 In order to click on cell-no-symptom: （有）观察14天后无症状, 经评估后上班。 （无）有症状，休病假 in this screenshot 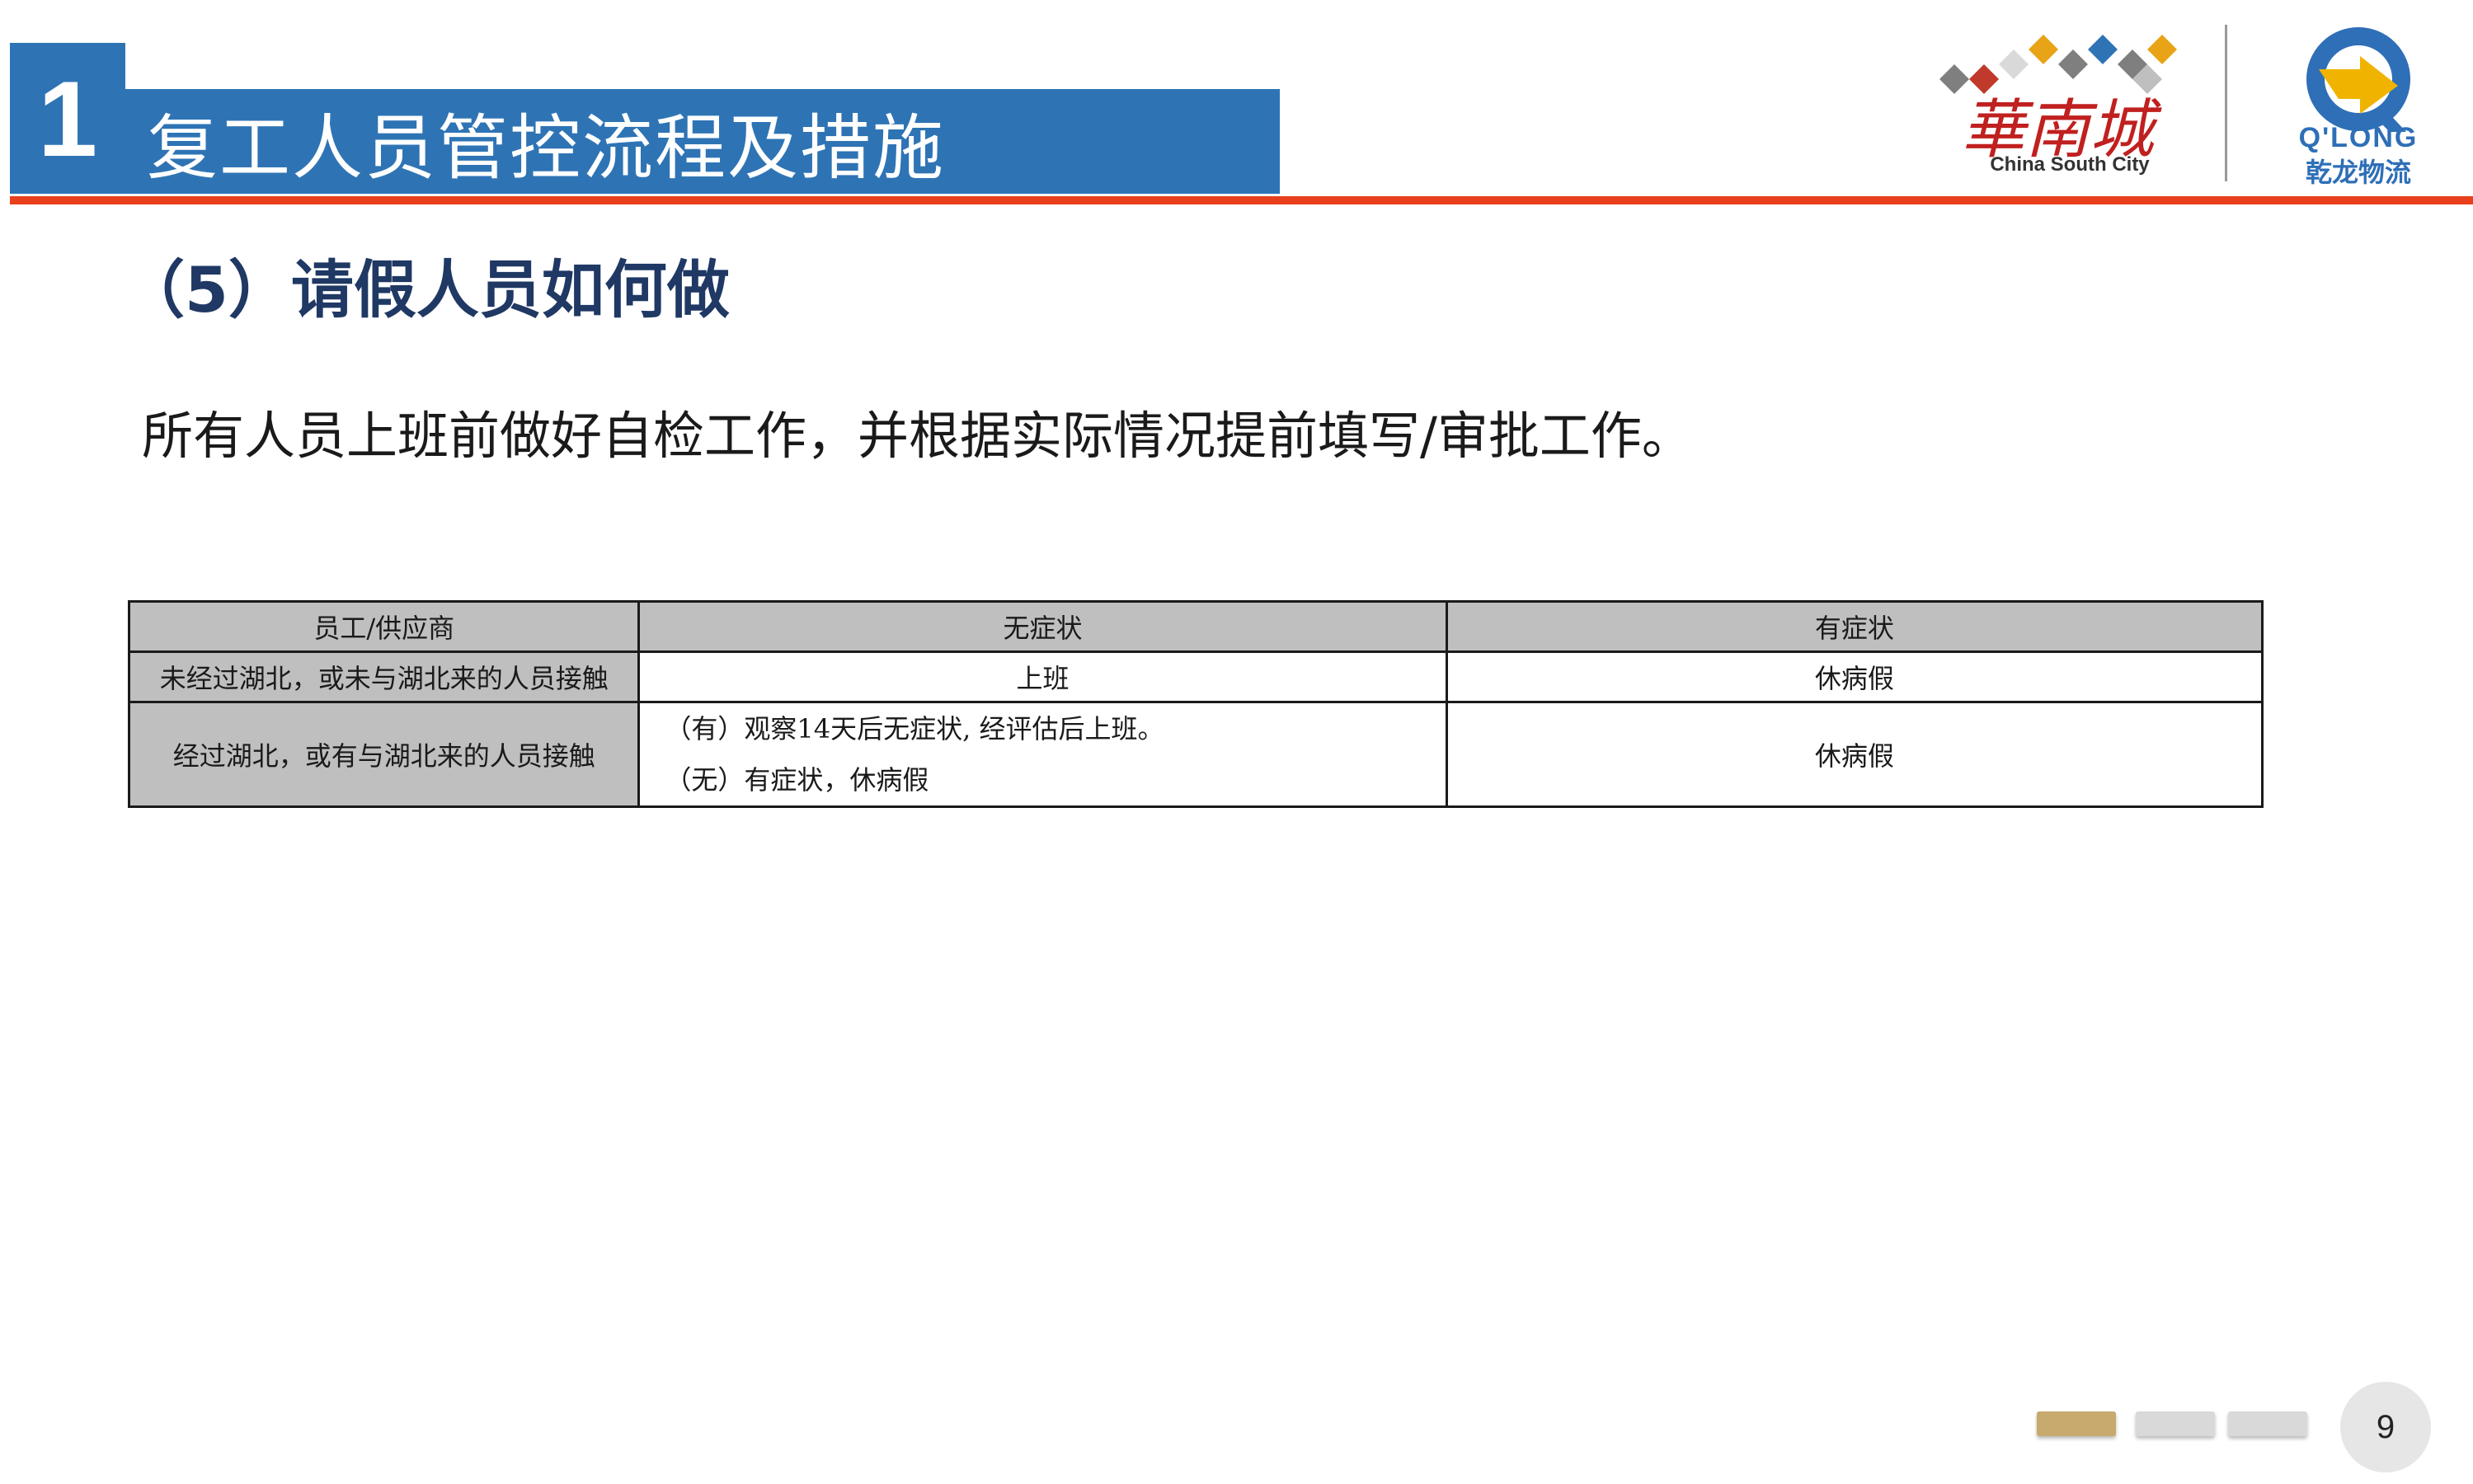, I will do `click(1042, 754)`.